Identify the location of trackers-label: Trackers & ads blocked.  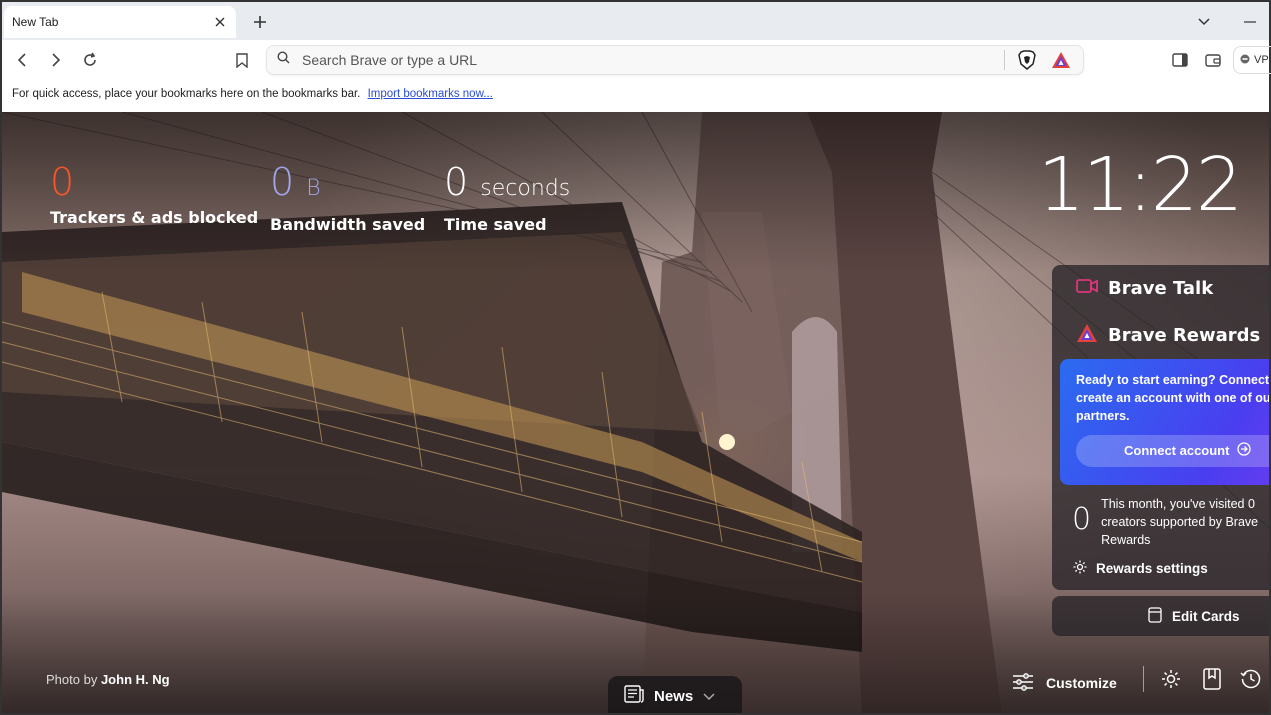
(154, 217).